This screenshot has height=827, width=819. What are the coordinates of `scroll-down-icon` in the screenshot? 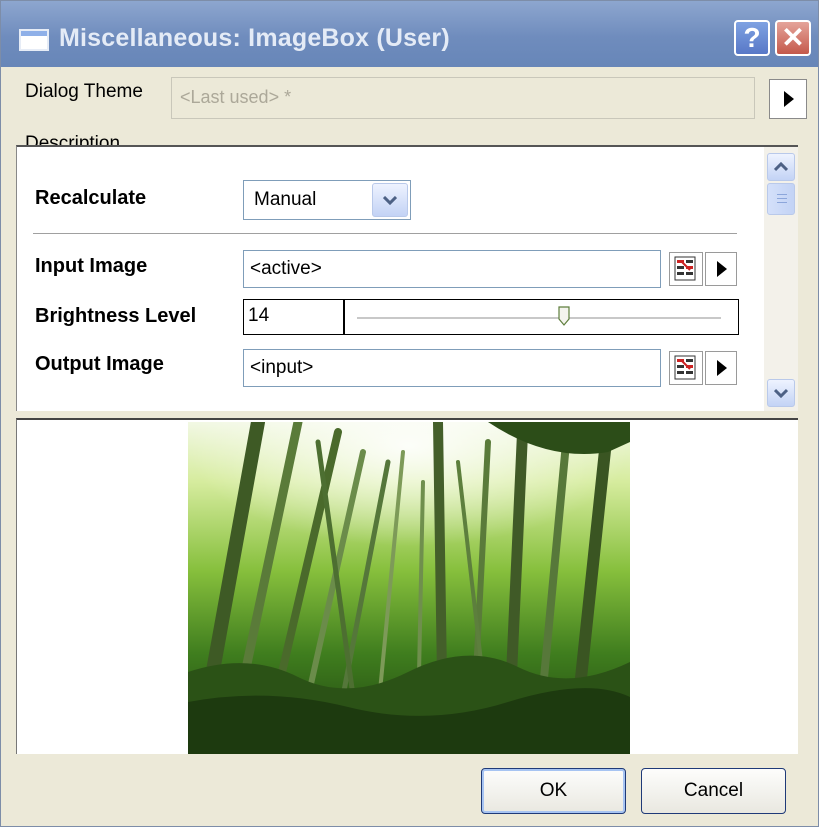 It's located at (781, 393).